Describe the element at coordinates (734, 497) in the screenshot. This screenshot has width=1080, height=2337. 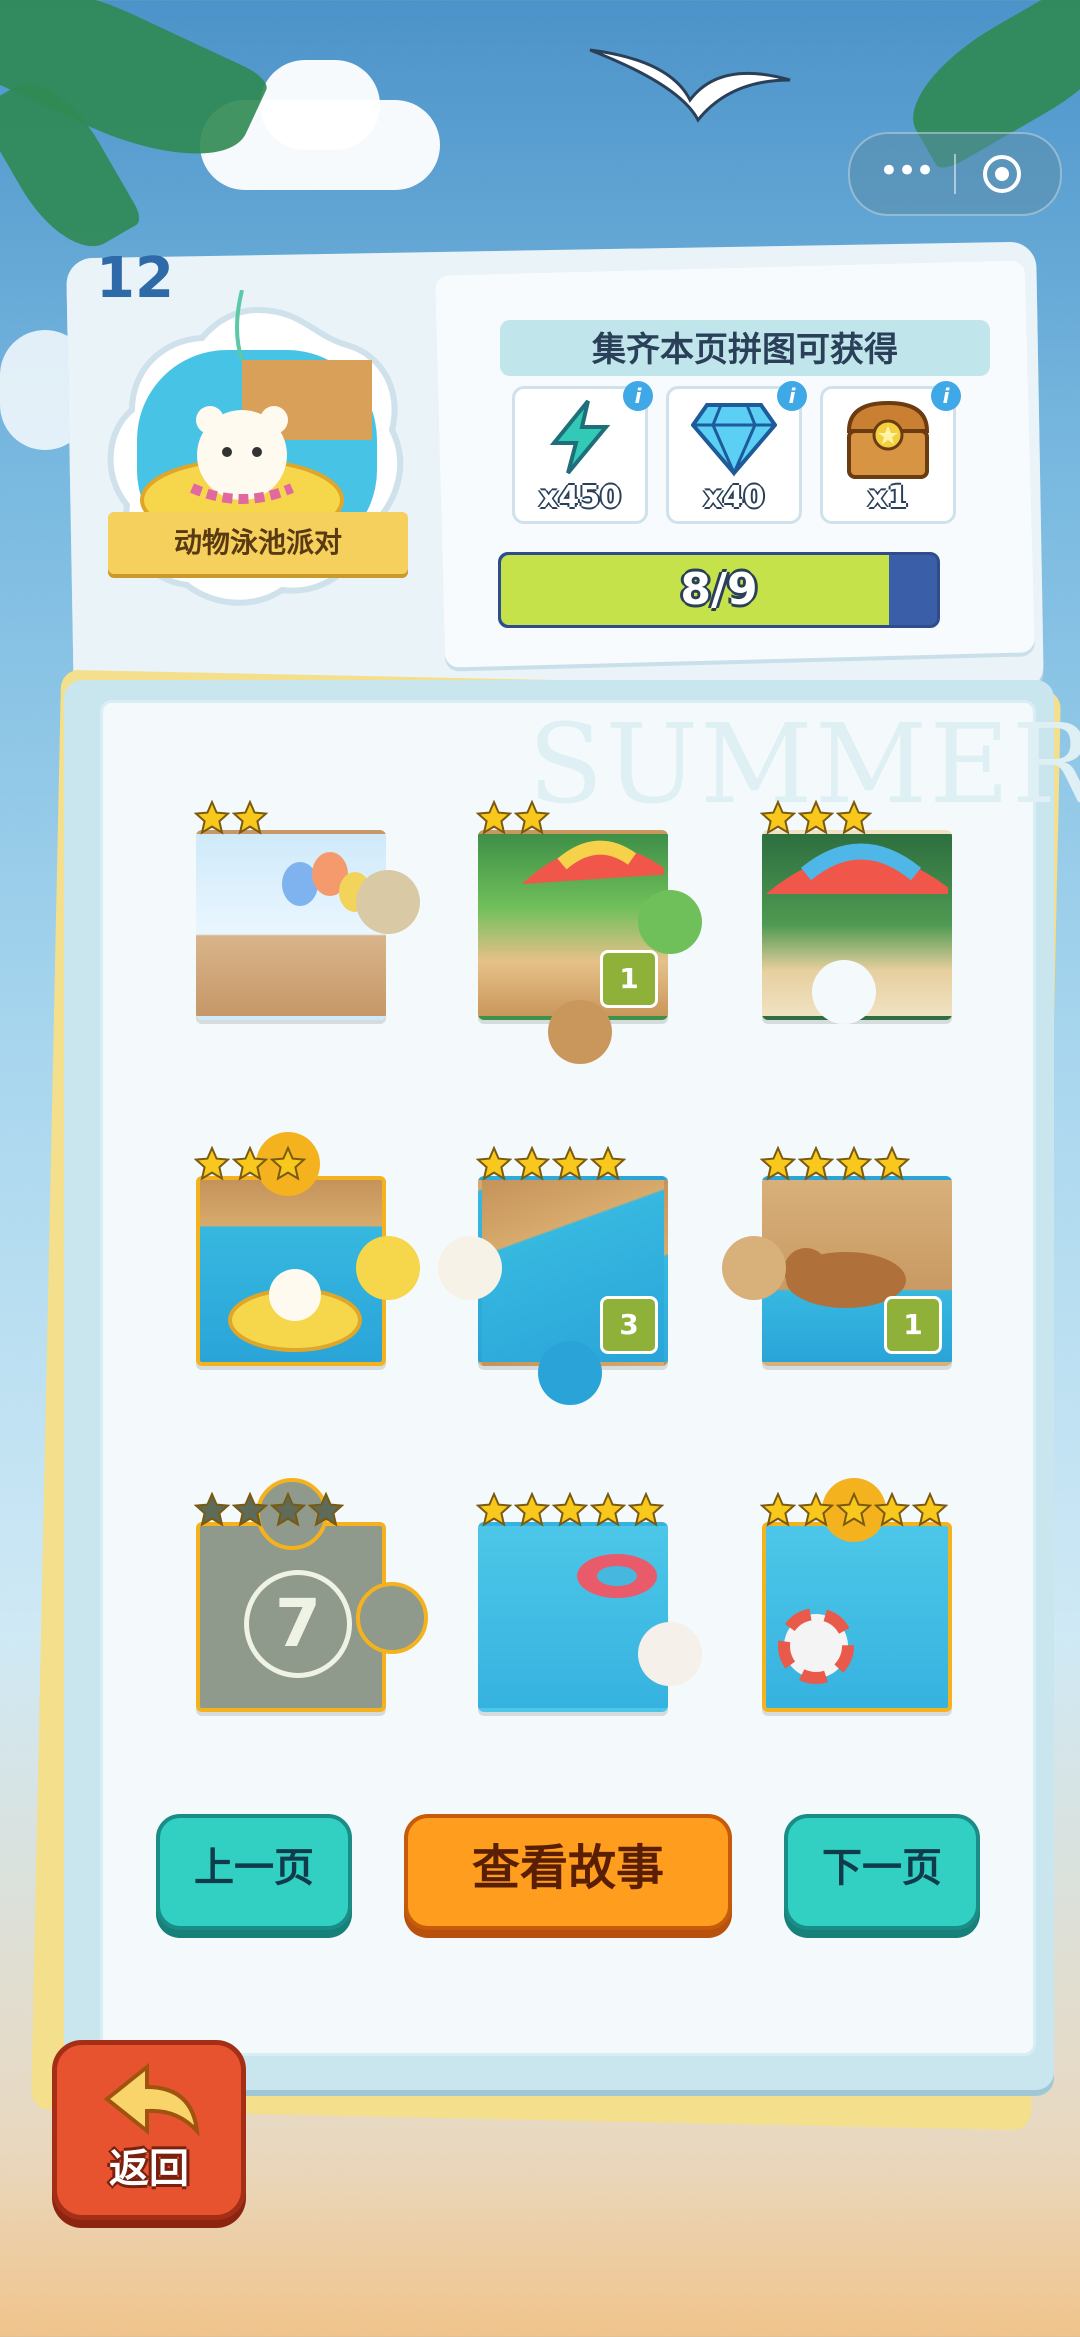
I see `reward-amount: x40` at that location.